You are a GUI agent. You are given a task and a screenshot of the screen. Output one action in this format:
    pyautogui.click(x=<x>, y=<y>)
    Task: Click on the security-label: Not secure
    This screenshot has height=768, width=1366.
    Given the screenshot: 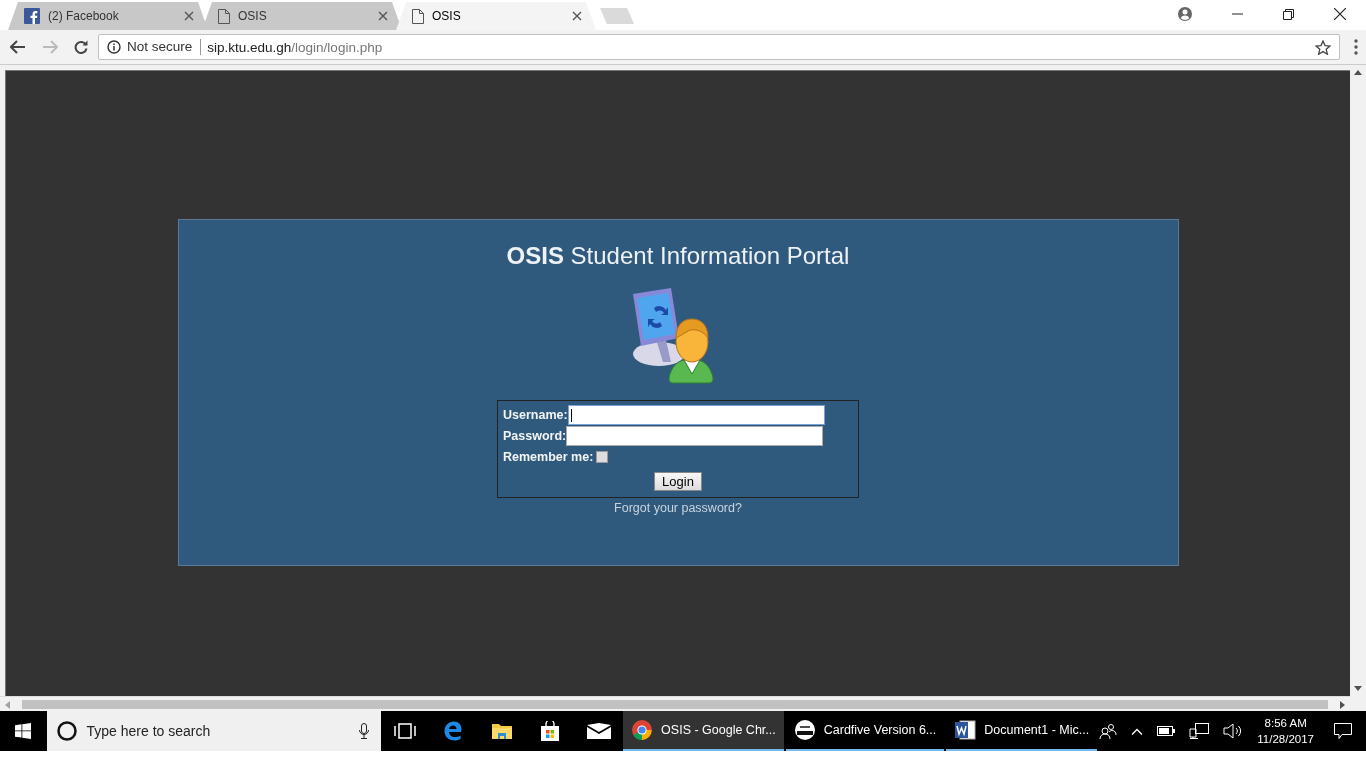 What is the action you would take?
    pyautogui.click(x=164, y=47)
    